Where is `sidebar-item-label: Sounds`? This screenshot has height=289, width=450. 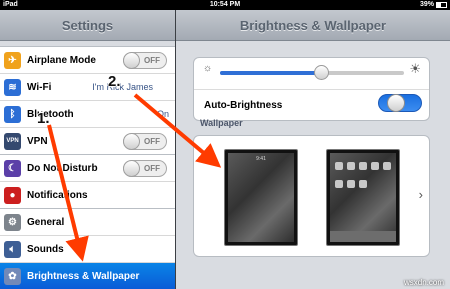
sidebar-item-label: Sounds is located at coordinates (45, 249).